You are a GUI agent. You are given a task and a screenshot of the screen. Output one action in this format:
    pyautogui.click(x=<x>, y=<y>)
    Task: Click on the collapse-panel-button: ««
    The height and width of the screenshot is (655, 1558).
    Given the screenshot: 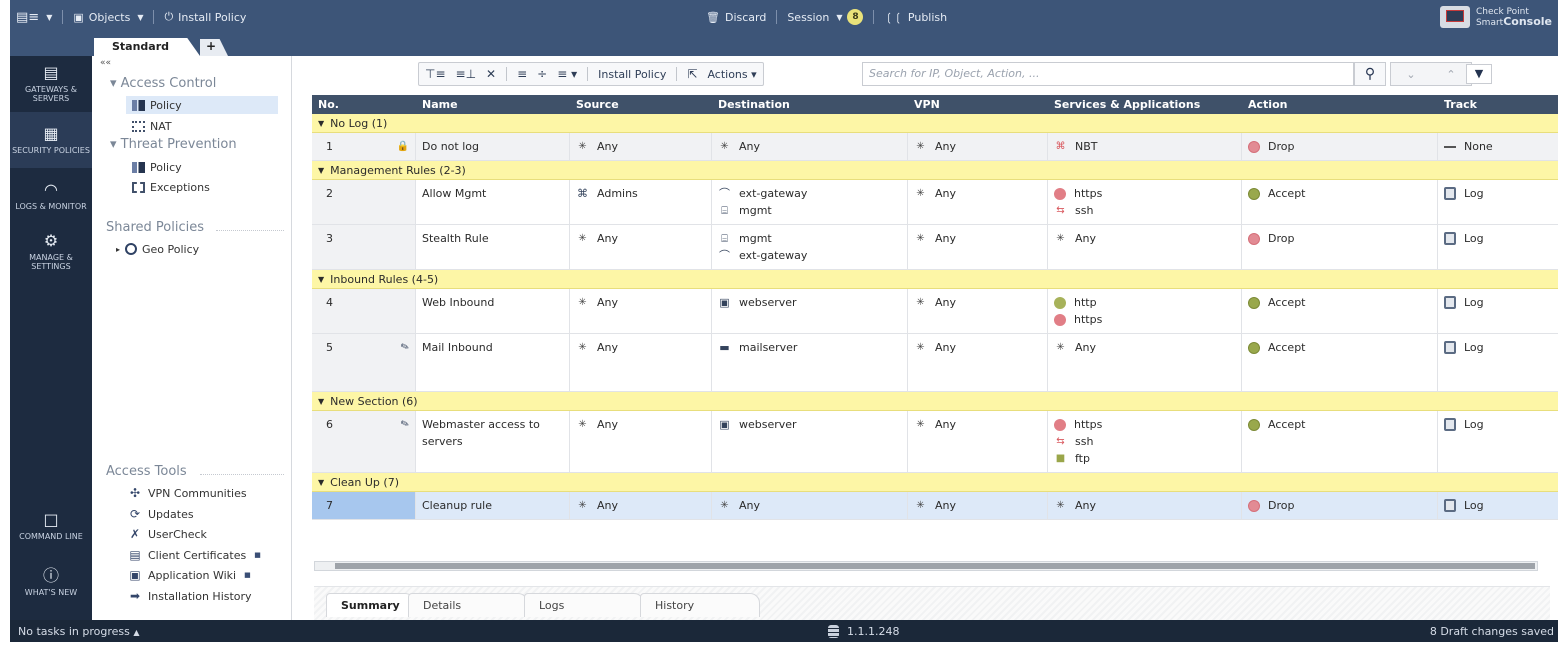 What is the action you would take?
    pyautogui.click(x=105, y=63)
    